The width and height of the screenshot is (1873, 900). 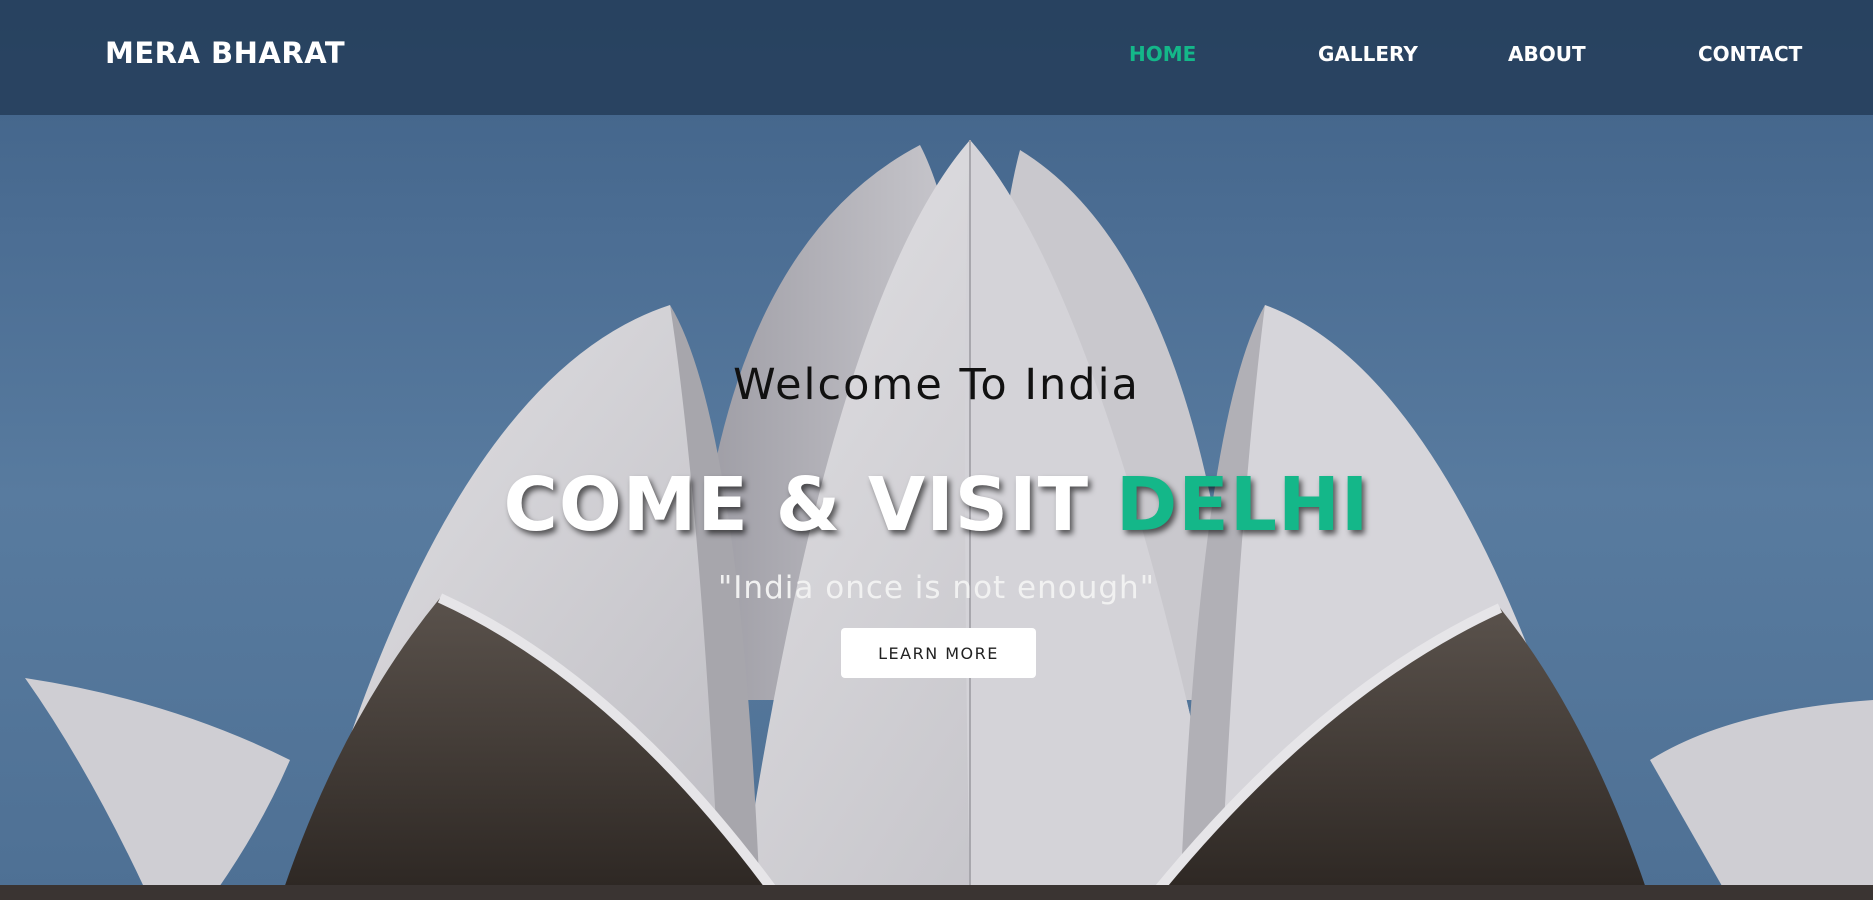 I want to click on nav-link-gallery: GALLERY, so click(x=1368, y=54).